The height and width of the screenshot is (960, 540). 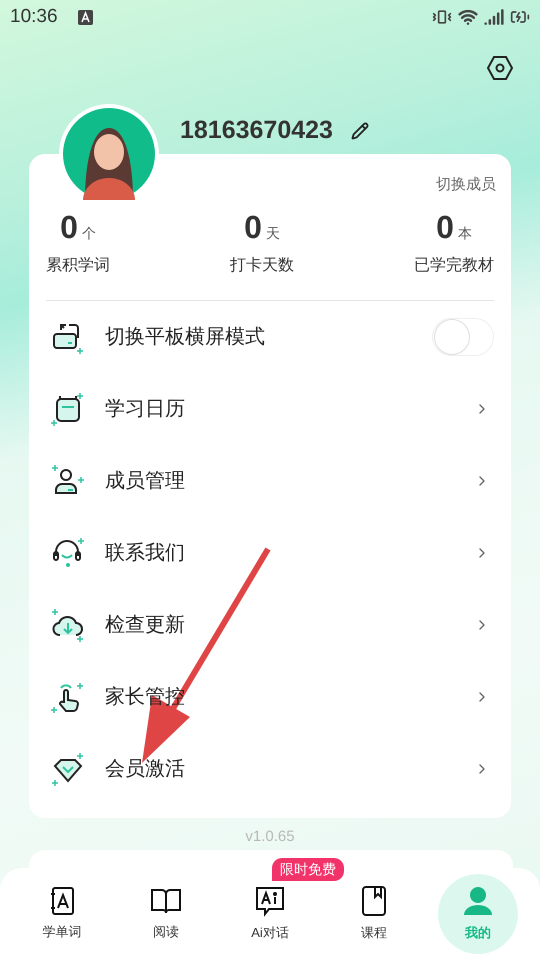 I want to click on stat-unit: 个, so click(x=89, y=233).